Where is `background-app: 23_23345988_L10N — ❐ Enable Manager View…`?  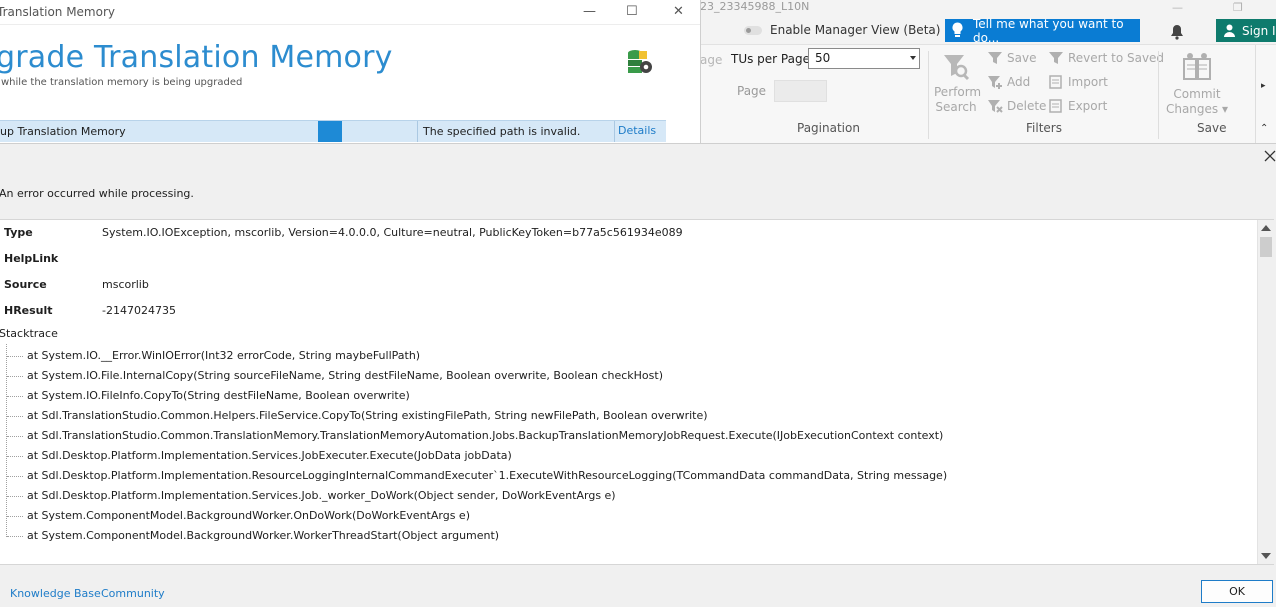 background-app: 23_23345988_L10N — ❐ Enable Manager View… is located at coordinates (988, 72).